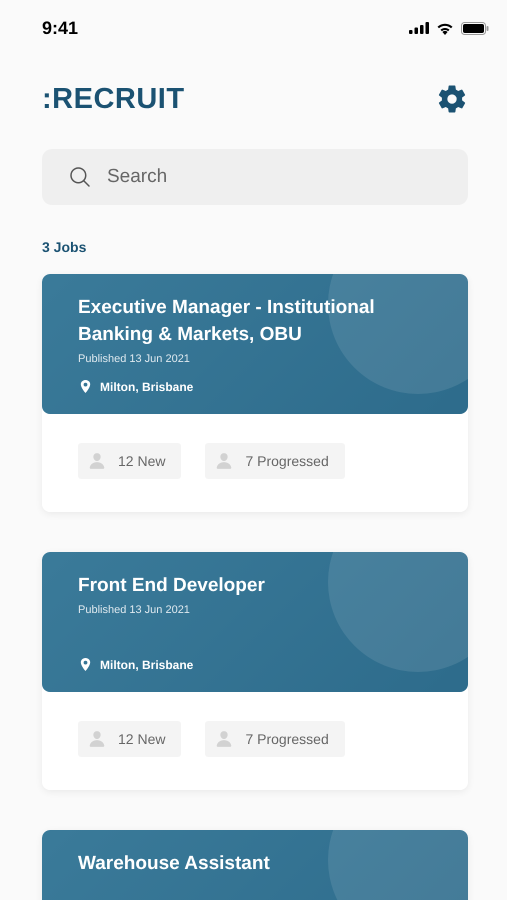 This screenshot has width=507, height=900. What do you see at coordinates (174, 864) in the screenshot?
I see `job-title: Warehouse Assistant` at bounding box center [174, 864].